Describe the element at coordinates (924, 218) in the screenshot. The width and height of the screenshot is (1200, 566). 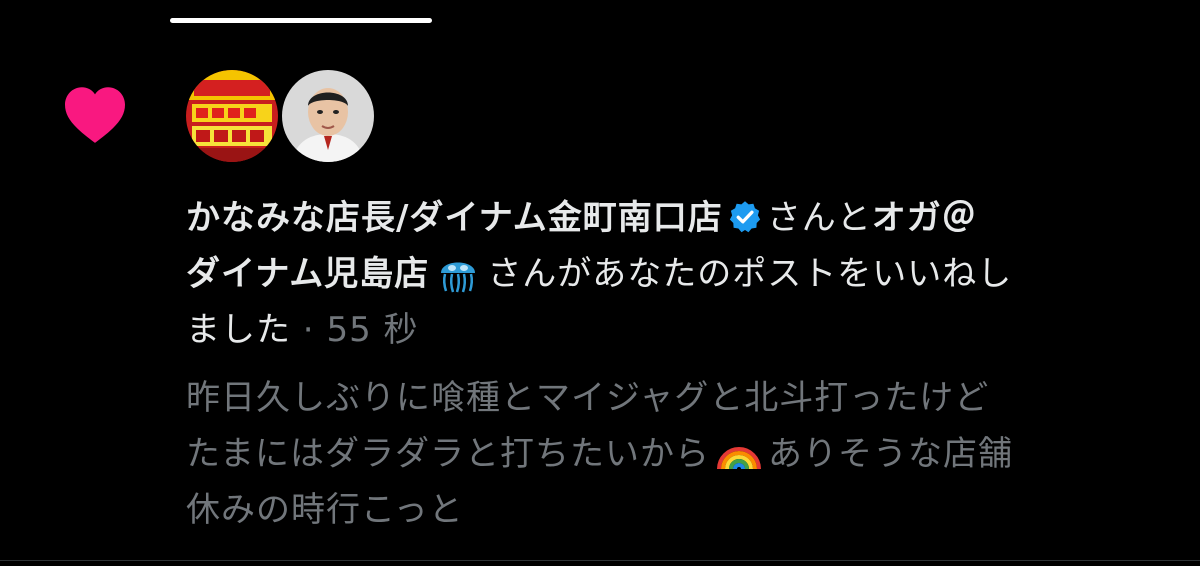
I see `user2-name-part1: オガ＠` at that location.